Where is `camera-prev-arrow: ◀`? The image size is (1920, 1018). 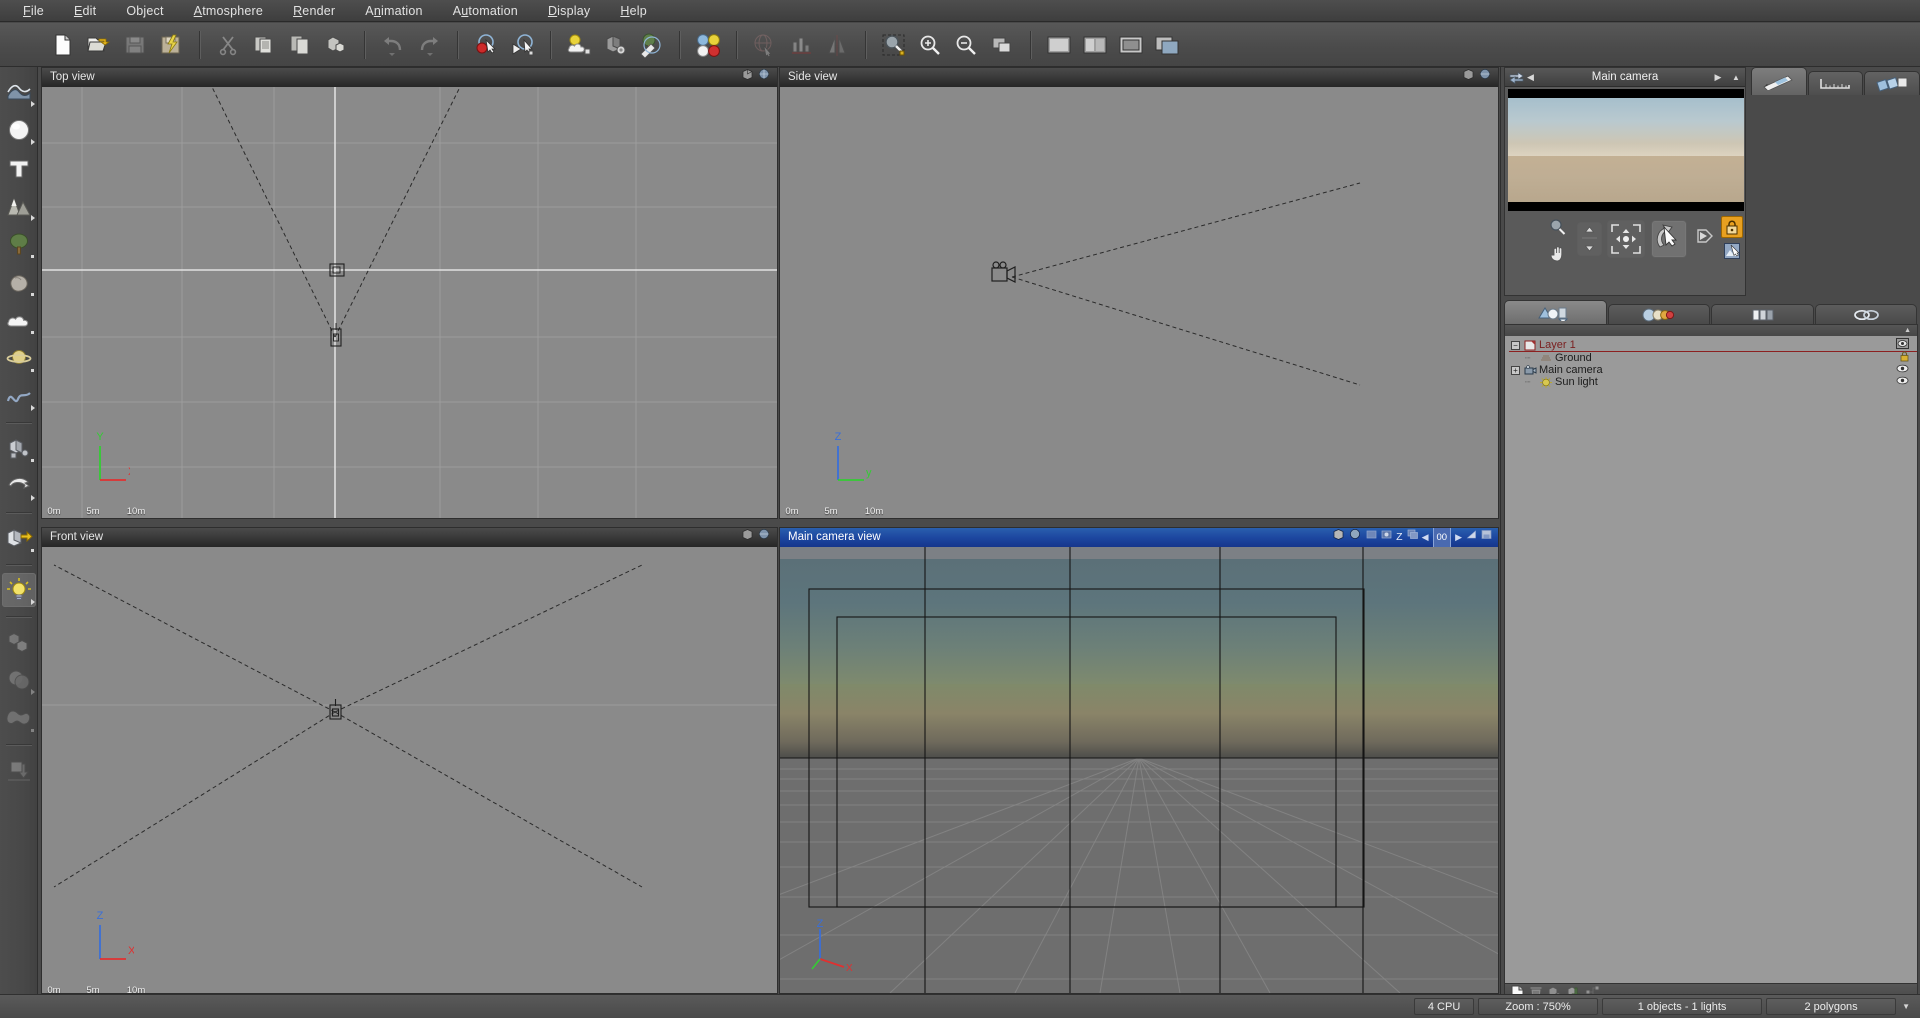 camera-prev-arrow: ◀ is located at coordinates (1534, 77).